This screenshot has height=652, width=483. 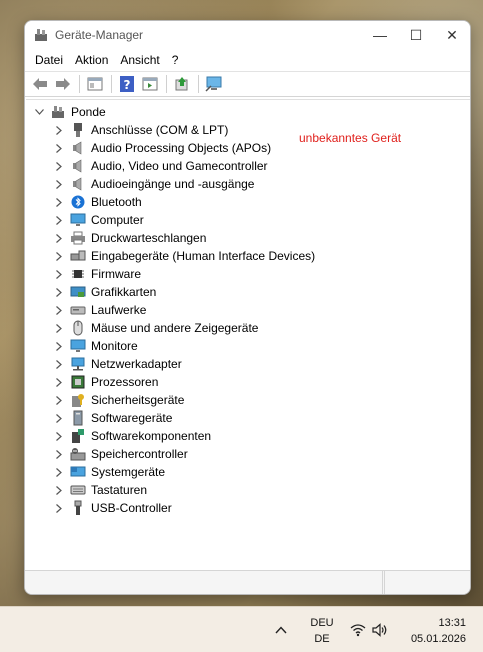 What do you see at coordinates (41, 35) in the screenshot?
I see `device-manager-icon` at bounding box center [41, 35].